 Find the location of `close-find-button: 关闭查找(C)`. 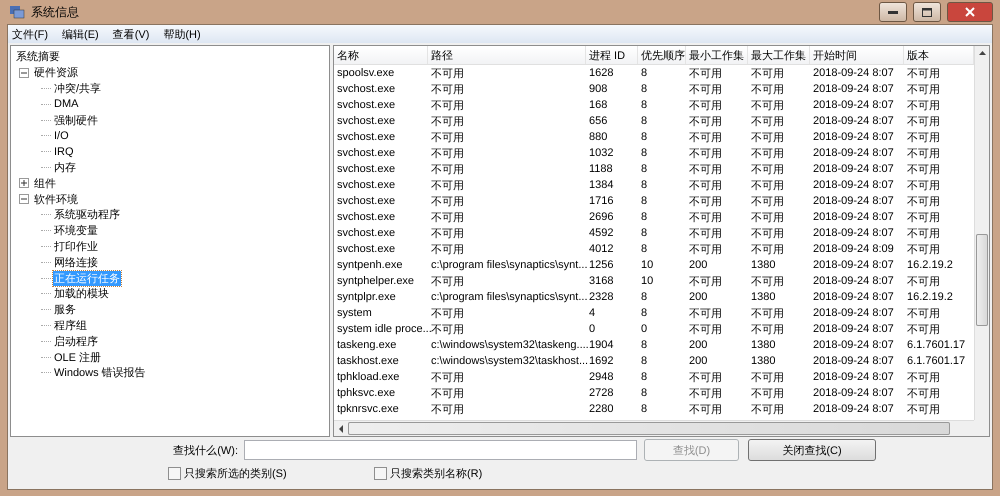

close-find-button: 关闭查找(C) is located at coordinates (812, 450).